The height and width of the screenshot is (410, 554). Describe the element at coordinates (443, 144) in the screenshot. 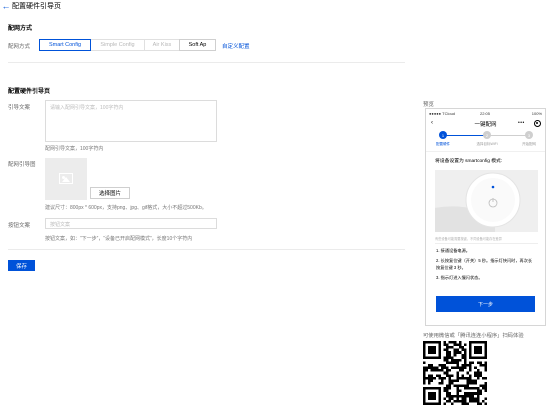

I see `step-label-1: 配置硬件` at that location.